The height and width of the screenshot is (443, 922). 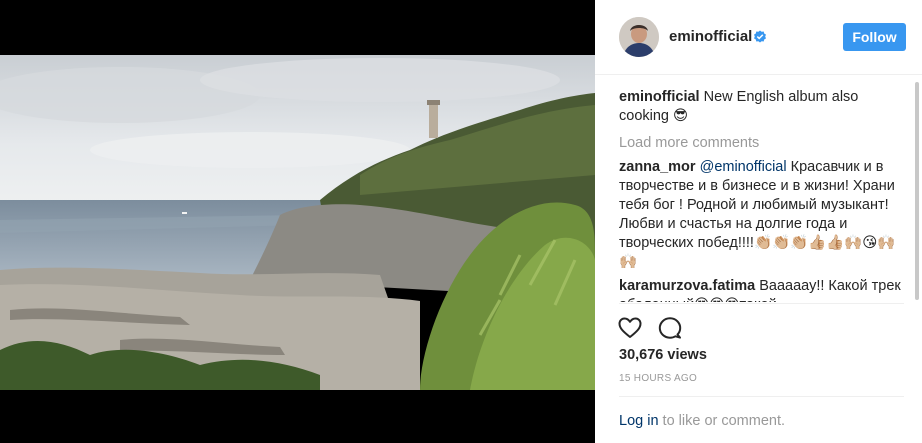 I want to click on avatar, so click(x=639, y=37).